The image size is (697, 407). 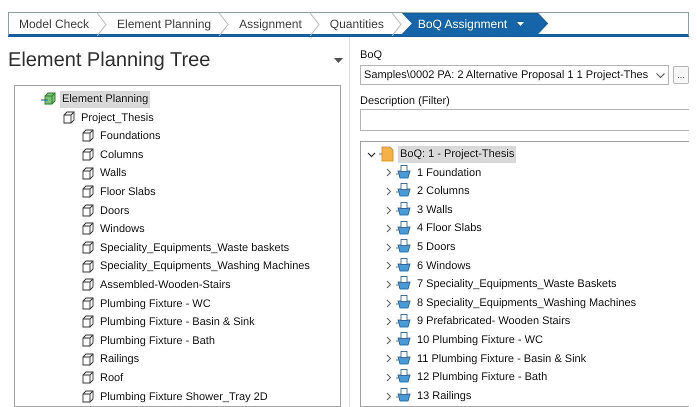 What do you see at coordinates (517, 284) in the screenshot?
I see `tree-item: 7 Speciality_Equipments_Waste Baskets` at bounding box center [517, 284].